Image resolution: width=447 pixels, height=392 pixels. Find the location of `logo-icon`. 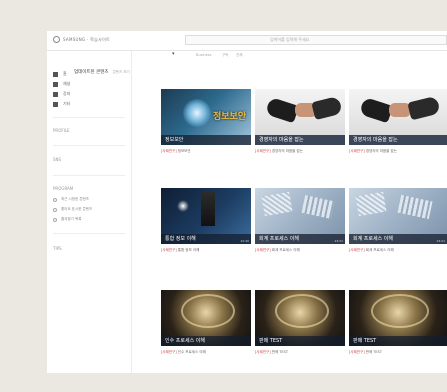

logo-icon is located at coordinates (56, 39).